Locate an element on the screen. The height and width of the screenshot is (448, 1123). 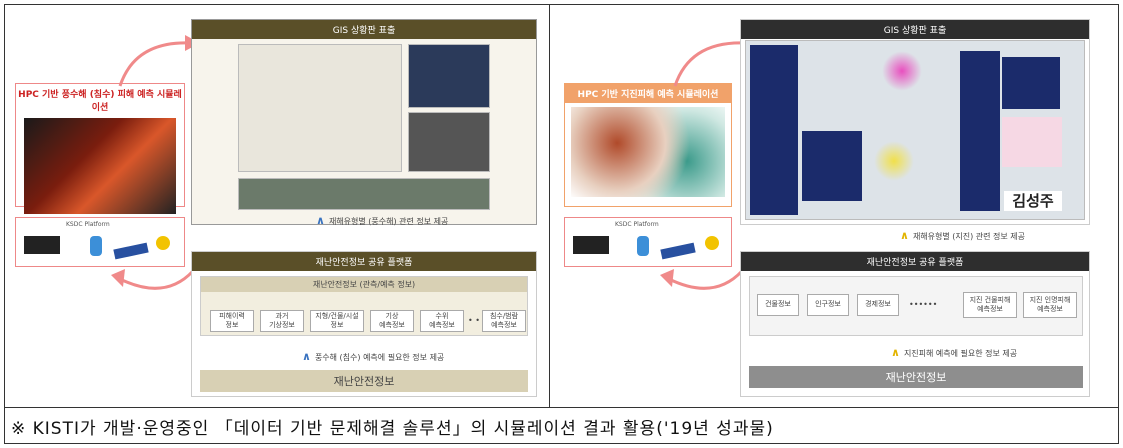
quake-gis-panel: GIS 상황판 표출 김성주 is located at coordinates (915, 122).